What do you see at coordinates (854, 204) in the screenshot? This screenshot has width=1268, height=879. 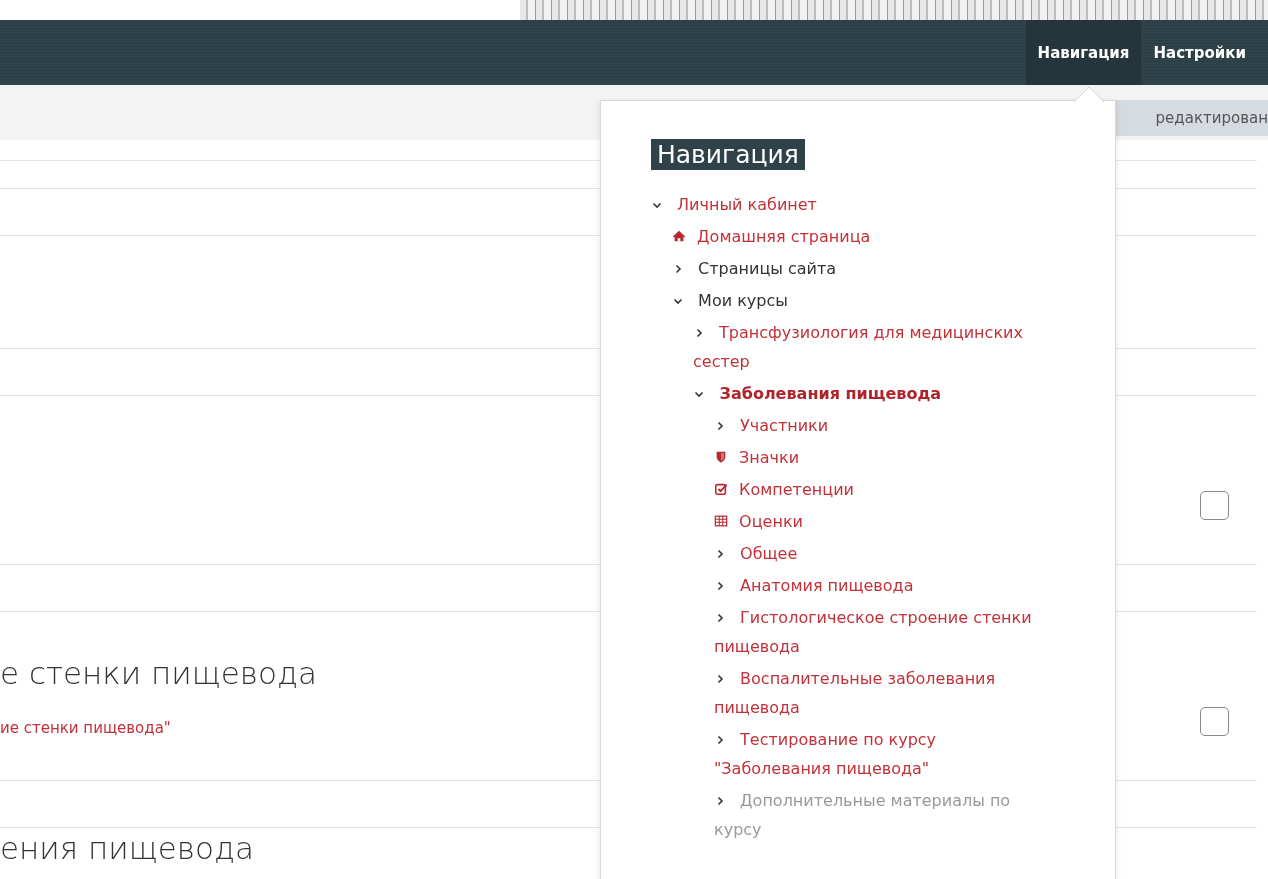 I see `tree-item: Личный кабинет` at bounding box center [854, 204].